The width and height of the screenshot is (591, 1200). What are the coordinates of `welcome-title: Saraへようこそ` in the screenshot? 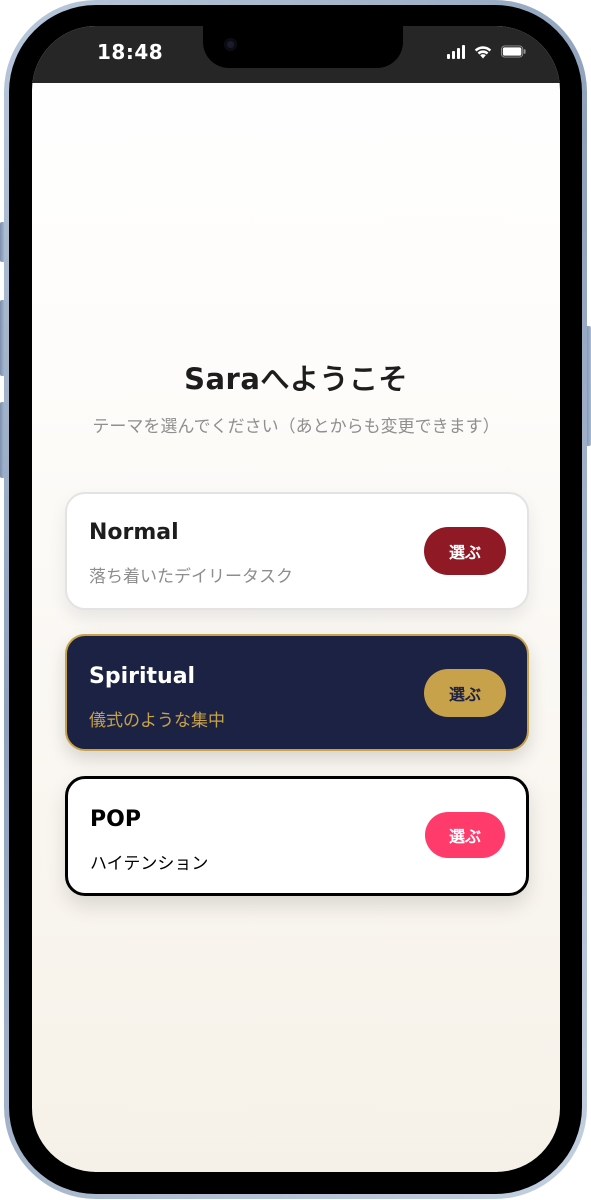 It's located at (296, 379).